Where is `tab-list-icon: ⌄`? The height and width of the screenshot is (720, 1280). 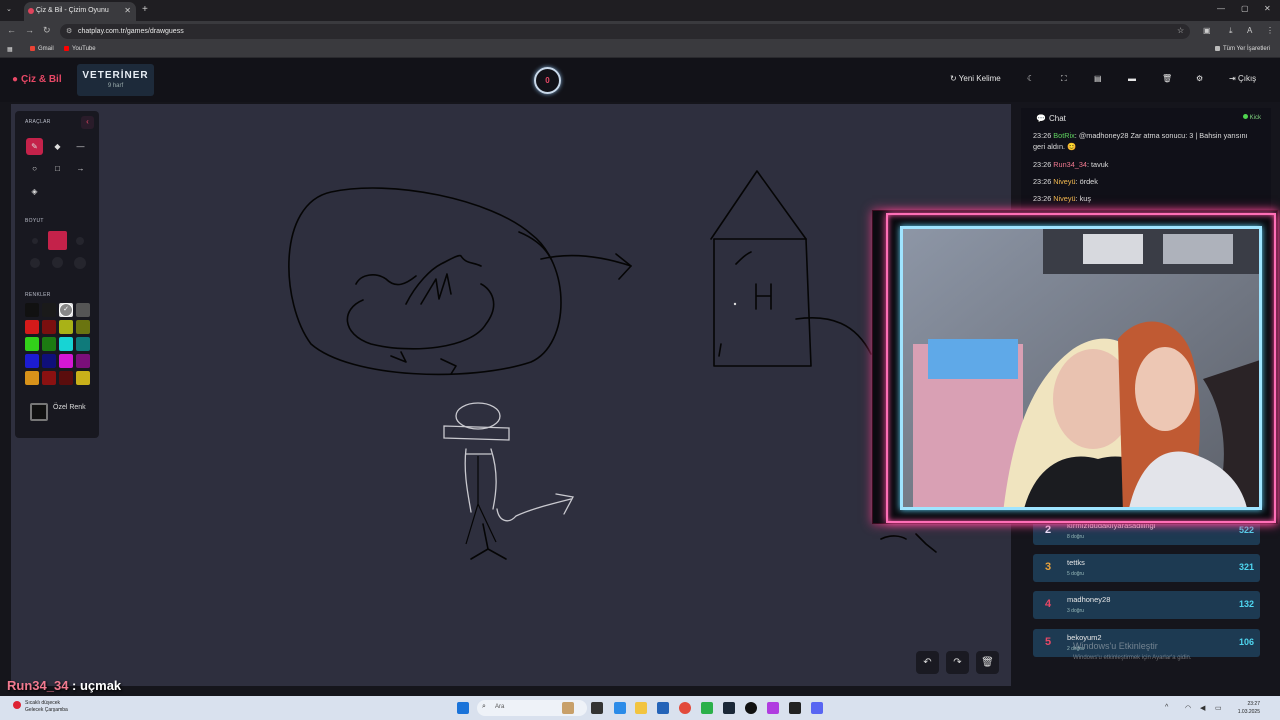
tab-list-icon: ⌄ is located at coordinates (9, 9).